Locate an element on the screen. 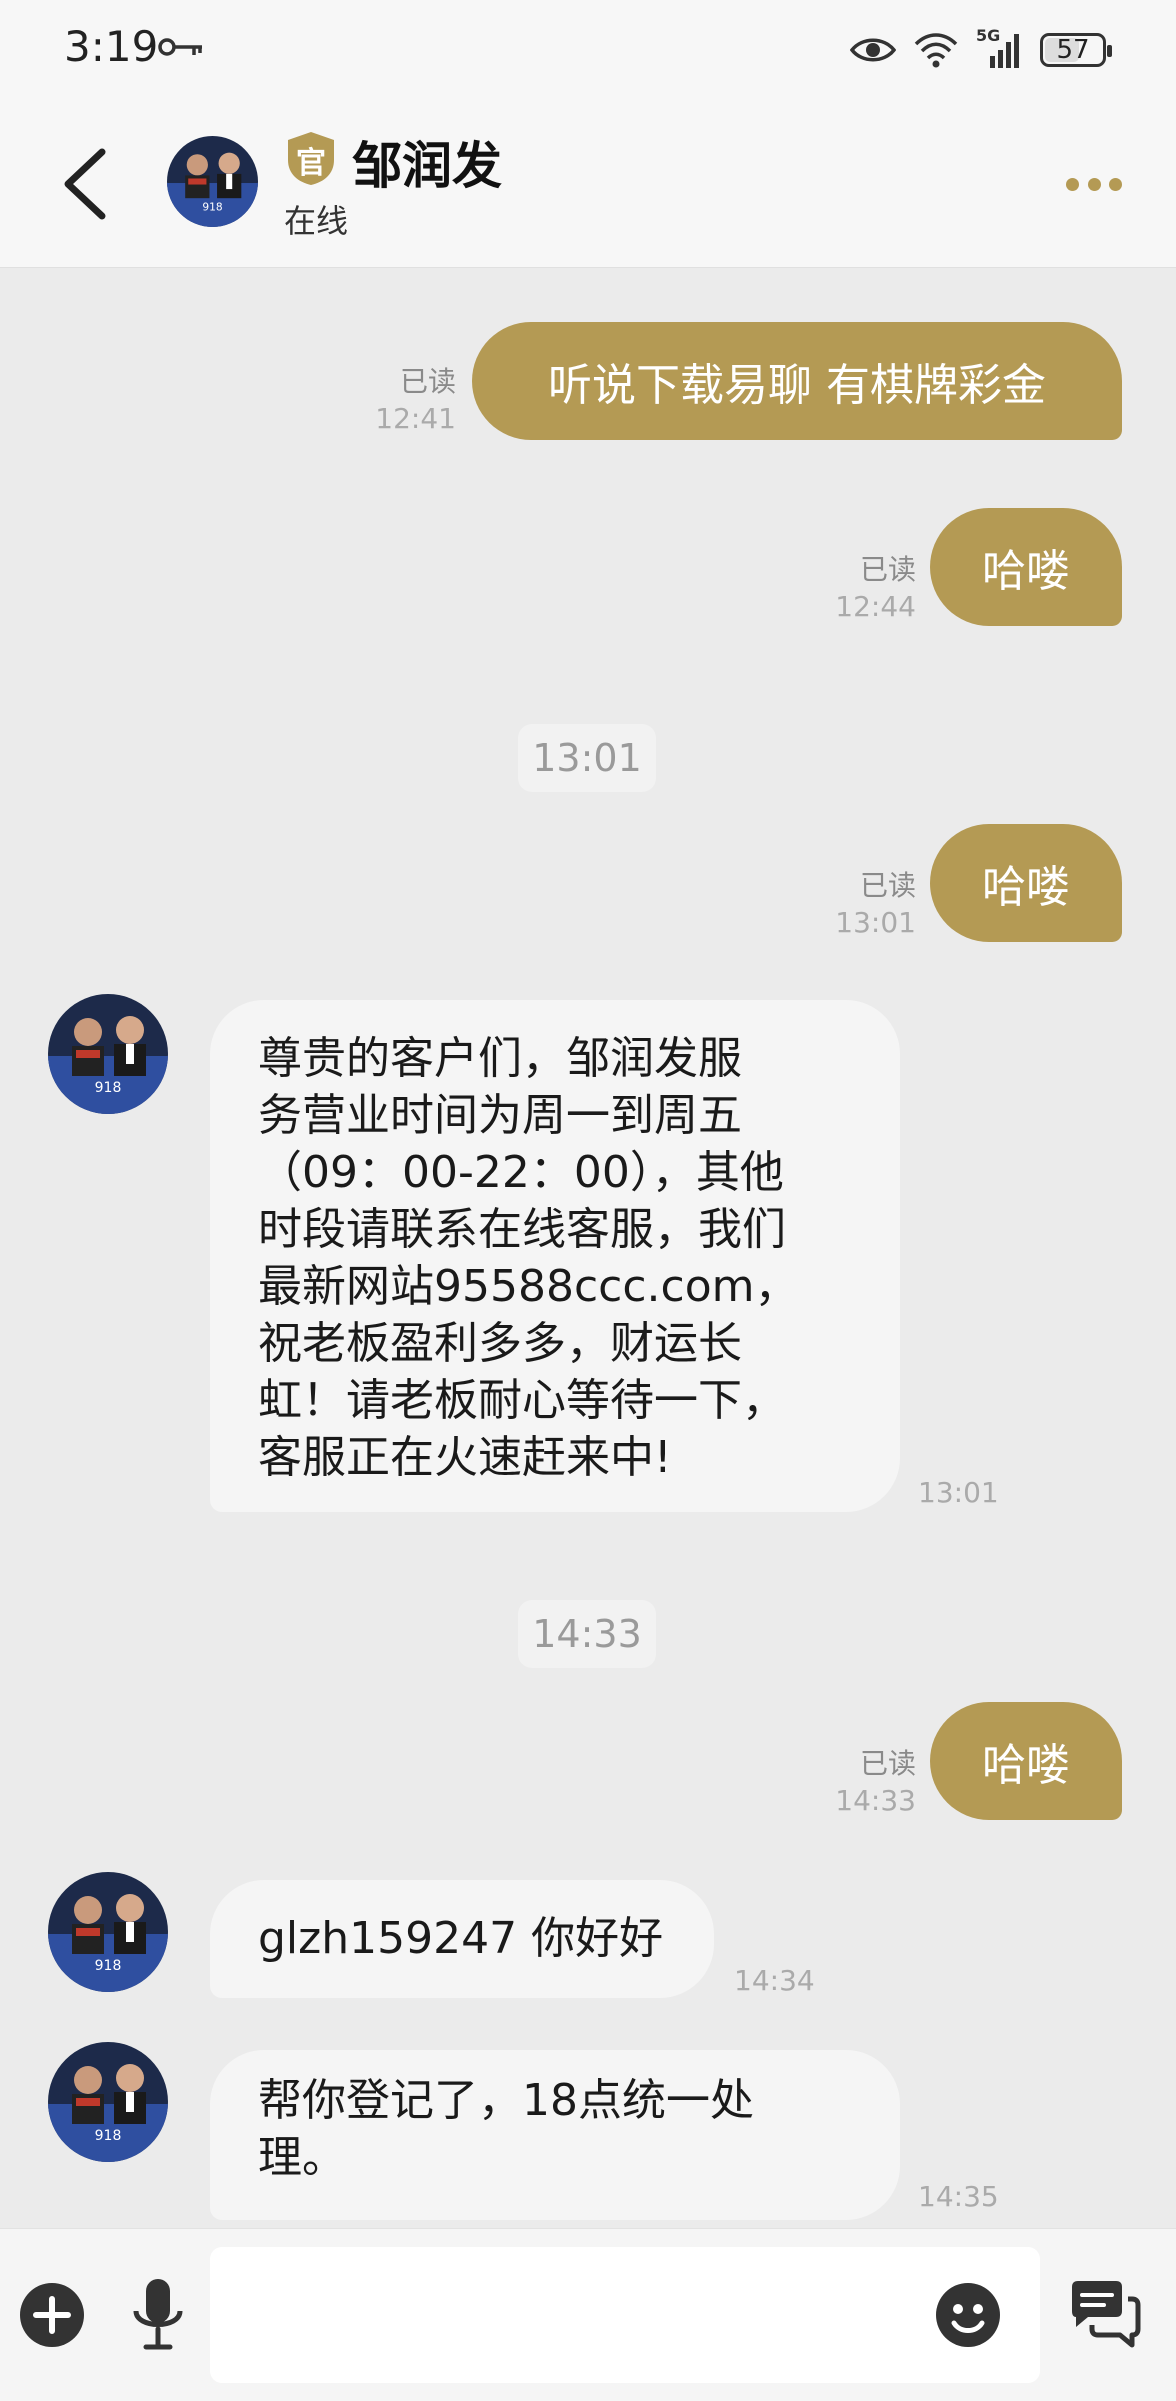 The width and height of the screenshot is (1176, 2401). message-line: 祝老板盈利多多，财运长 is located at coordinates (500, 1343).